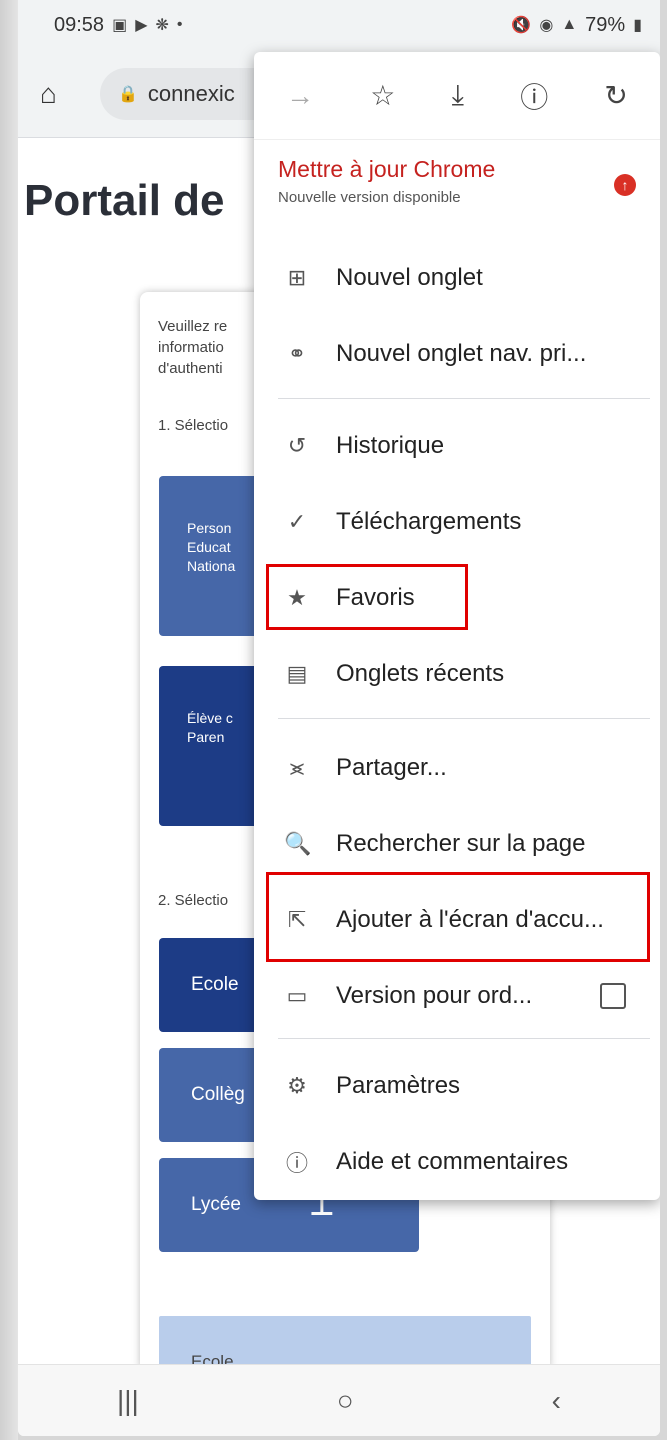 Image resolution: width=667 pixels, height=1440 pixels. I want to click on menu-item-label: Aide et commentaires, so click(452, 1161).